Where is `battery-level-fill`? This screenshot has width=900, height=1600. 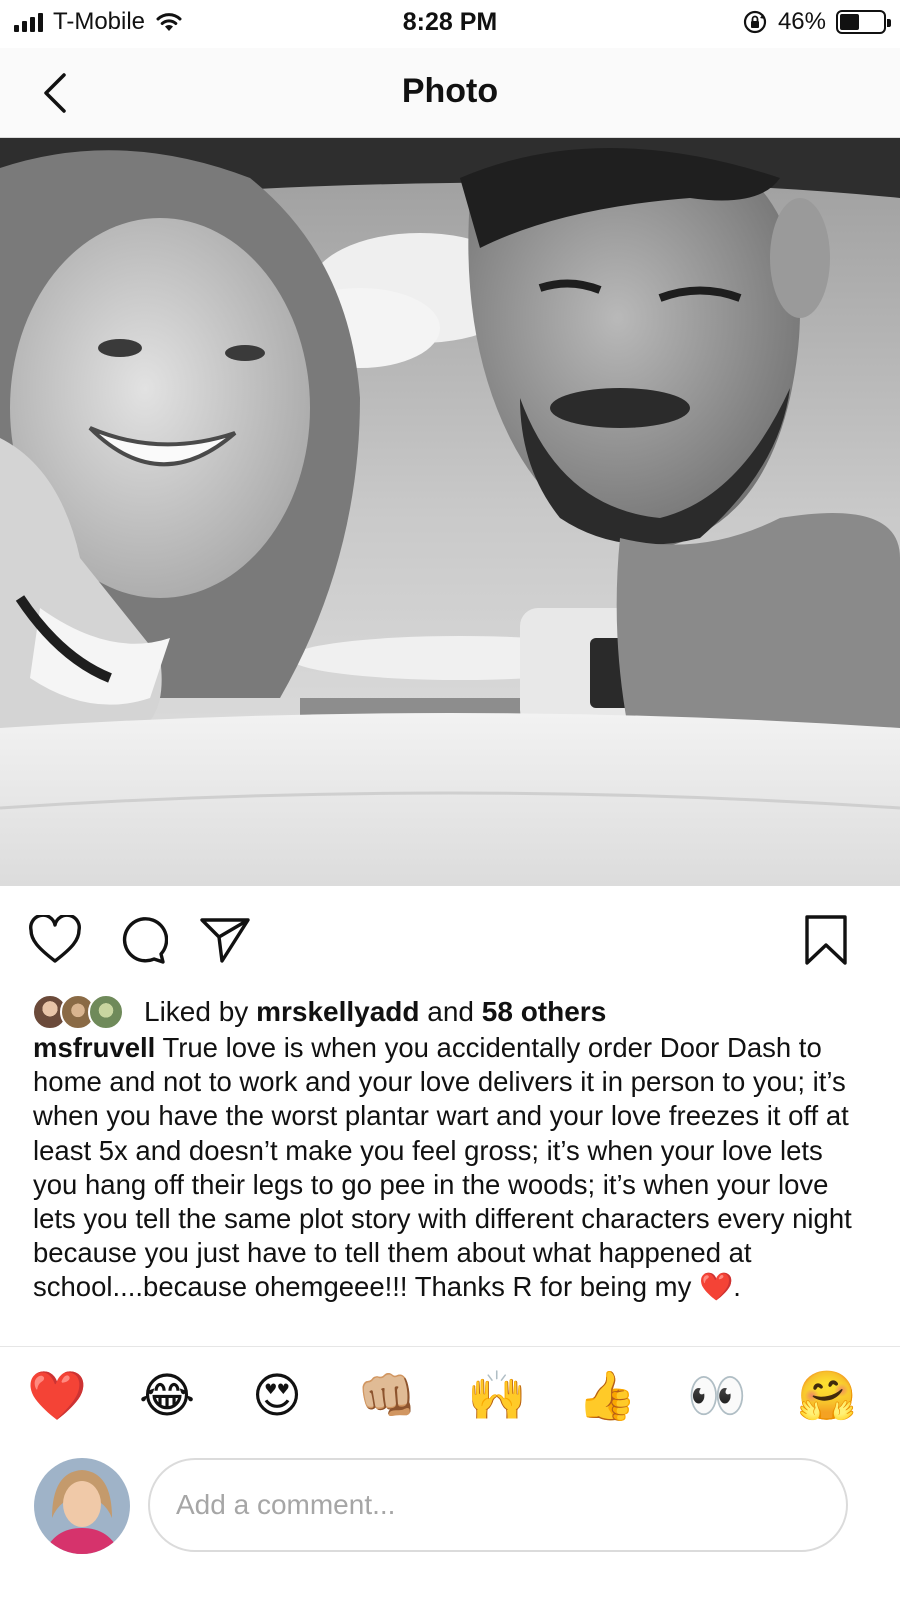 battery-level-fill is located at coordinates (850, 22).